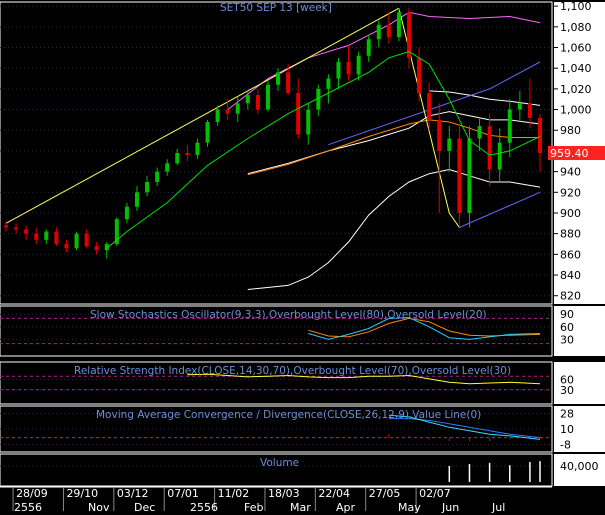  What do you see at coordinates (576, 6) in the screenshot?
I see `y-tick-label: 1,100` at bounding box center [576, 6].